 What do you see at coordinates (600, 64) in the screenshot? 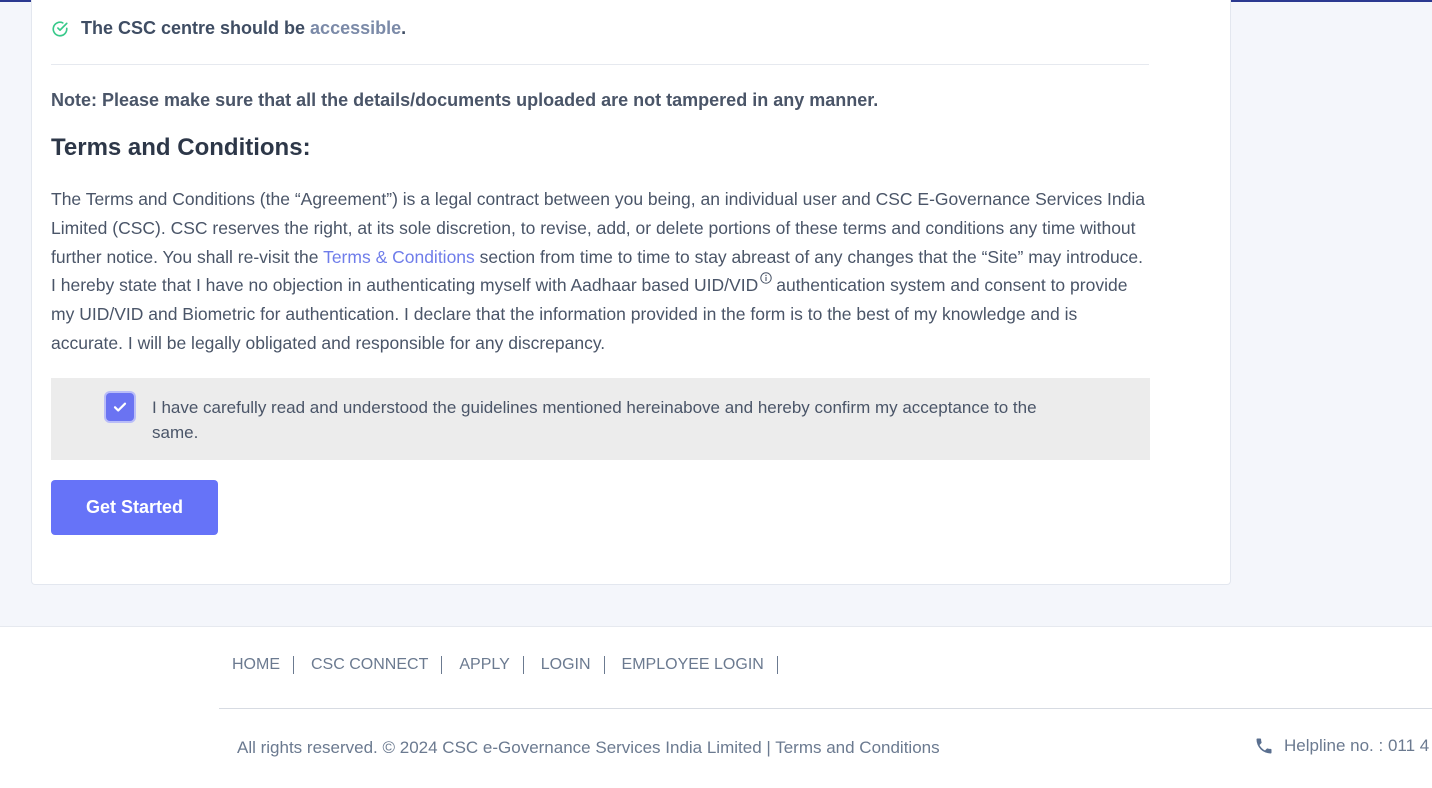
I see `section-divider` at bounding box center [600, 64].